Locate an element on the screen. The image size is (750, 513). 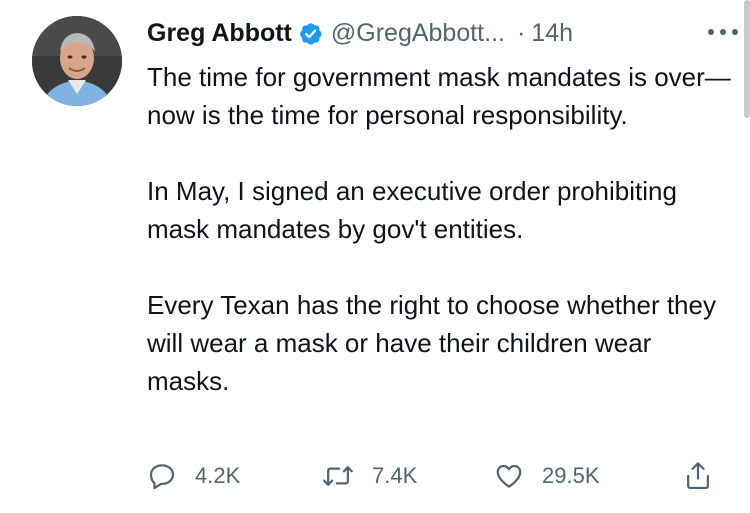
author-name: Greg Abbott is located at coordinates (219, 33).